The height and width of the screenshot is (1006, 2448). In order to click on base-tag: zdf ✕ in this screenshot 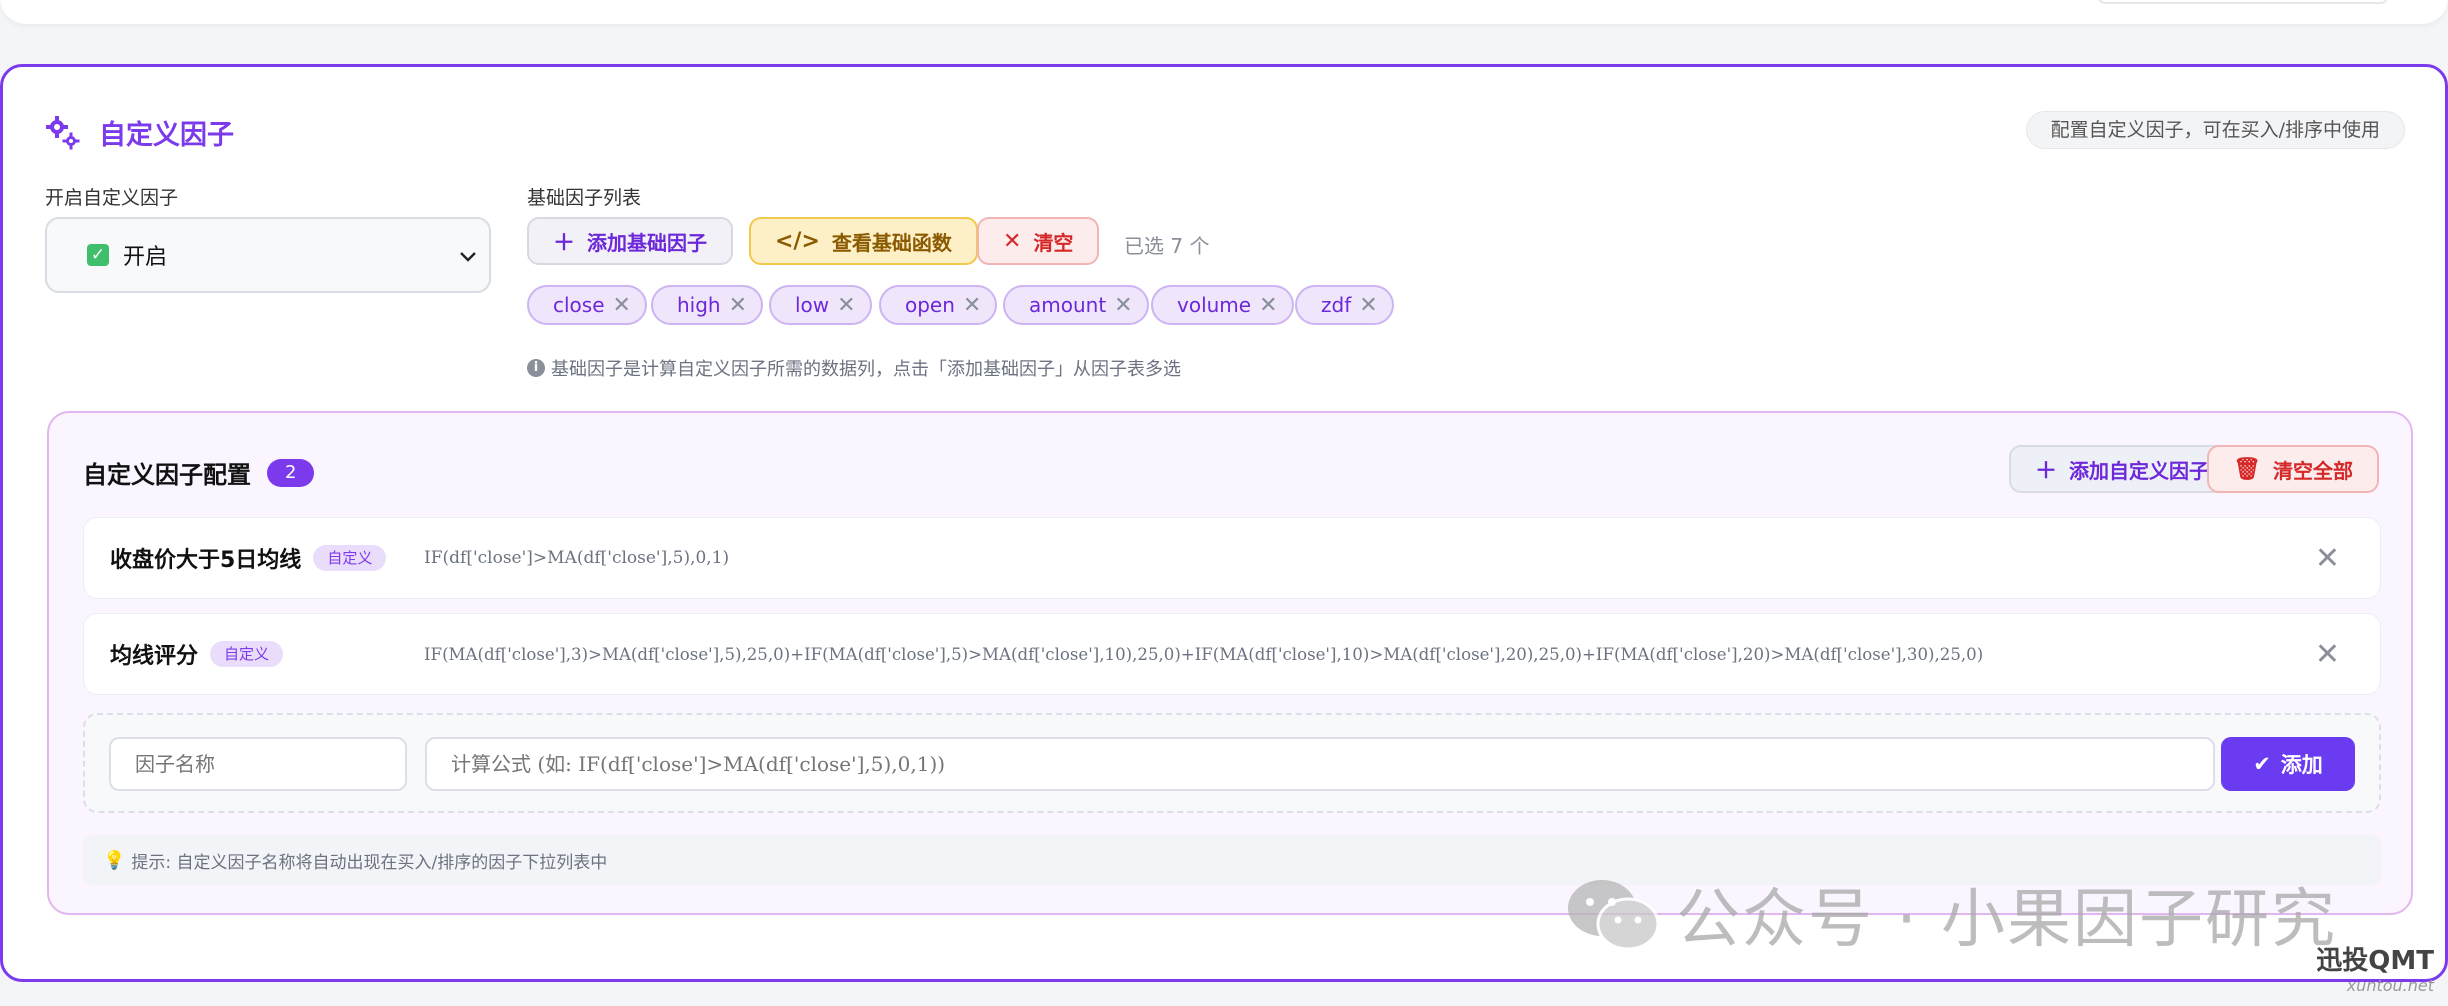, I will do `click(1344, 305)`.